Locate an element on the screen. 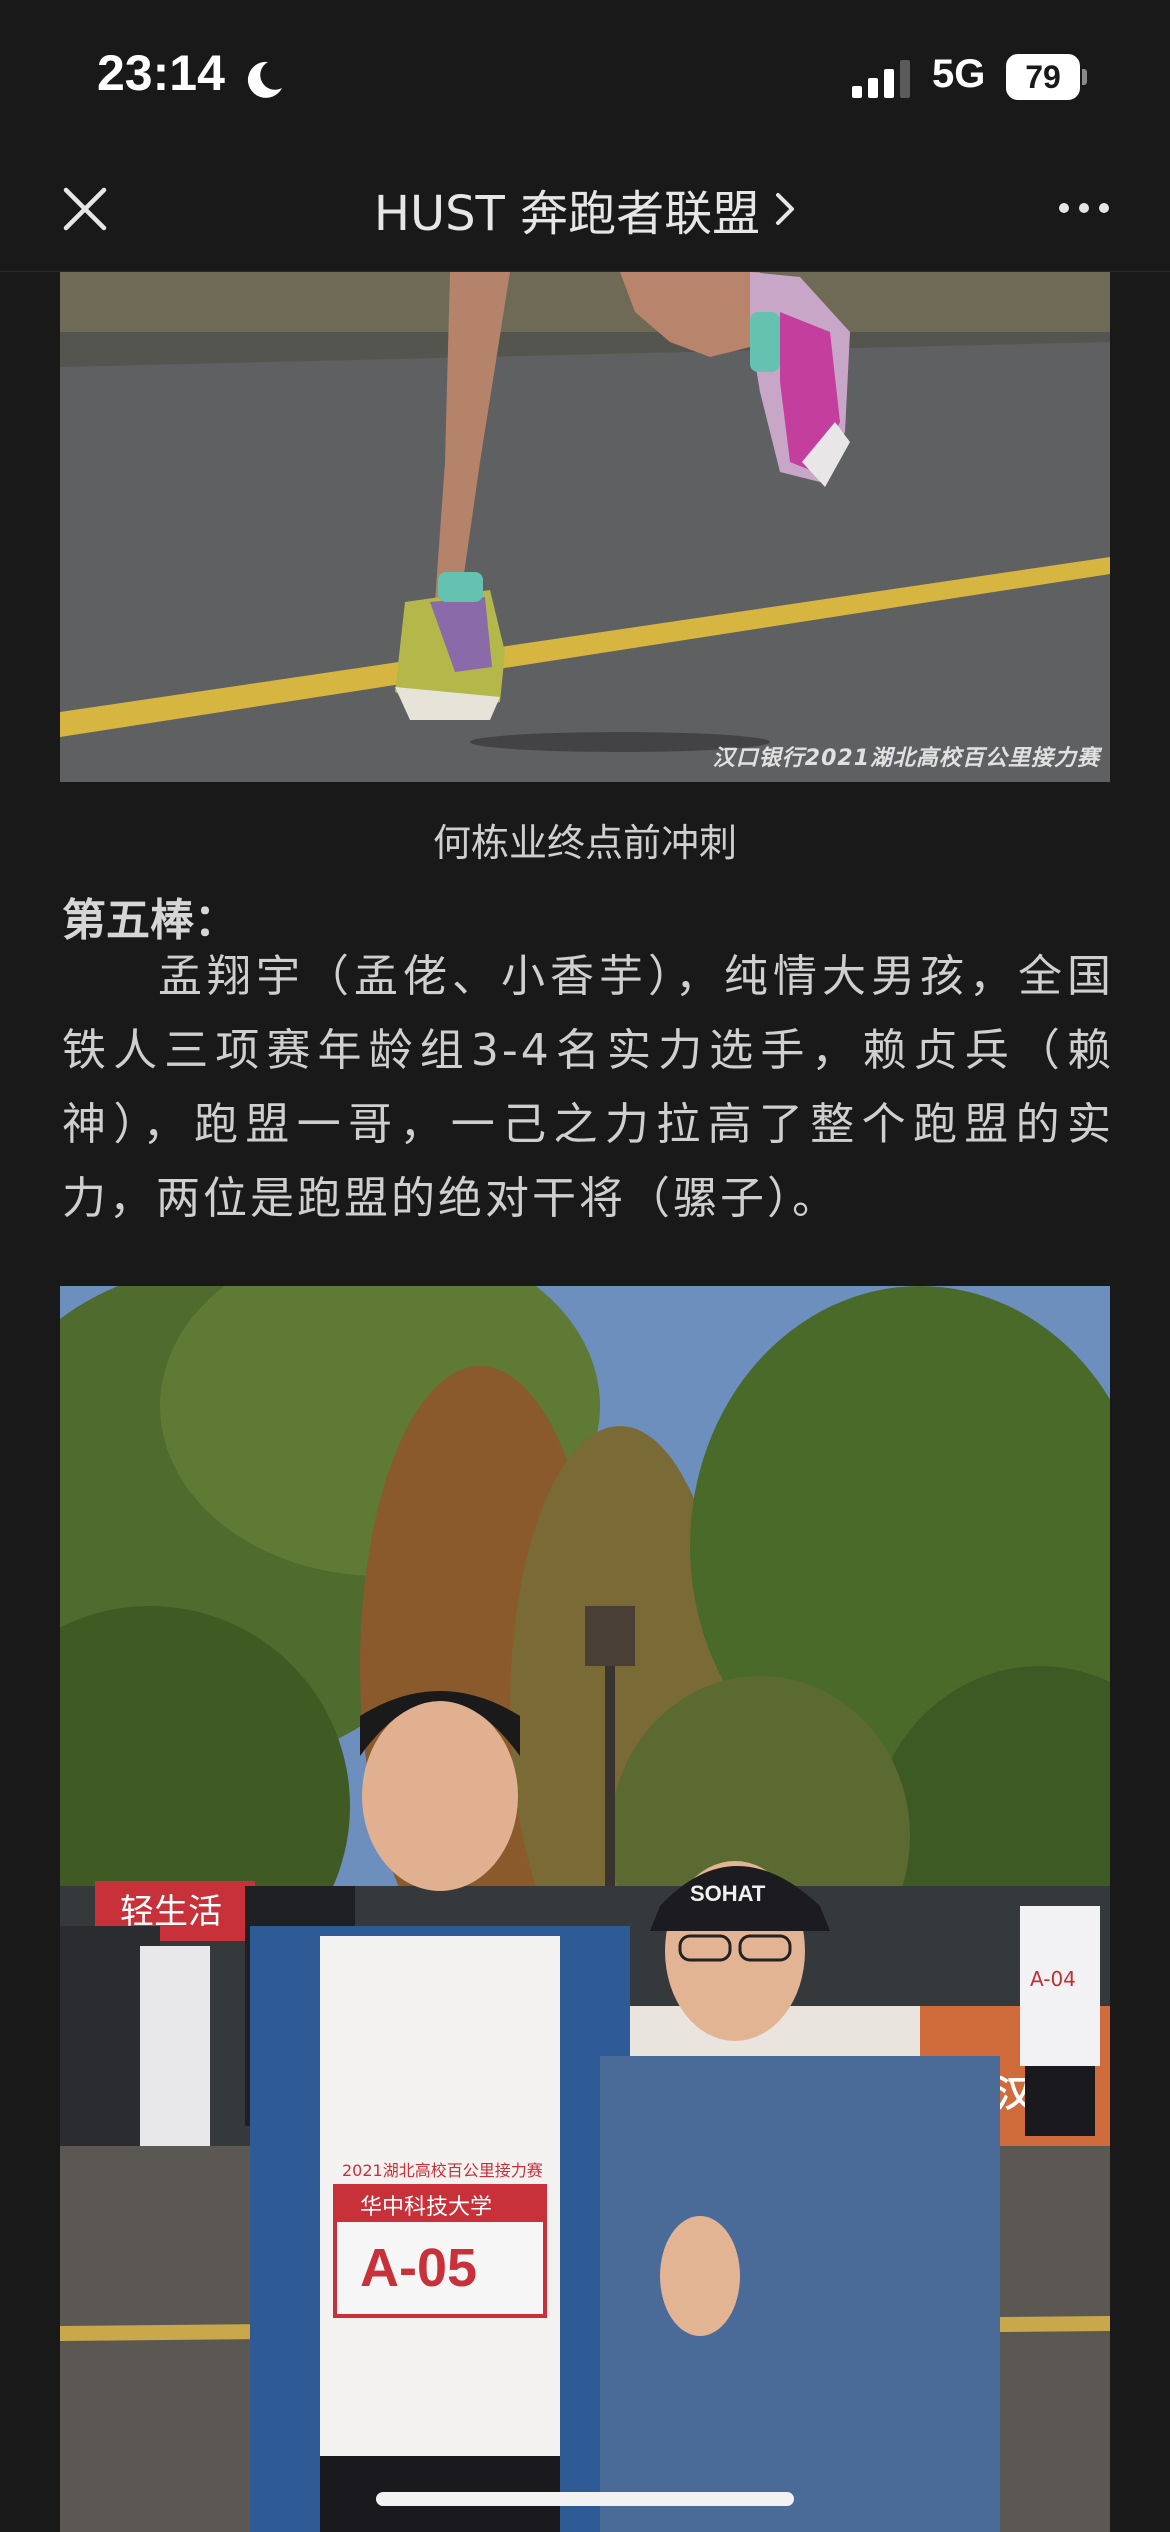 This screenshot has height=2532, width=1170. moon-icon is located at coordinates (264, 79).